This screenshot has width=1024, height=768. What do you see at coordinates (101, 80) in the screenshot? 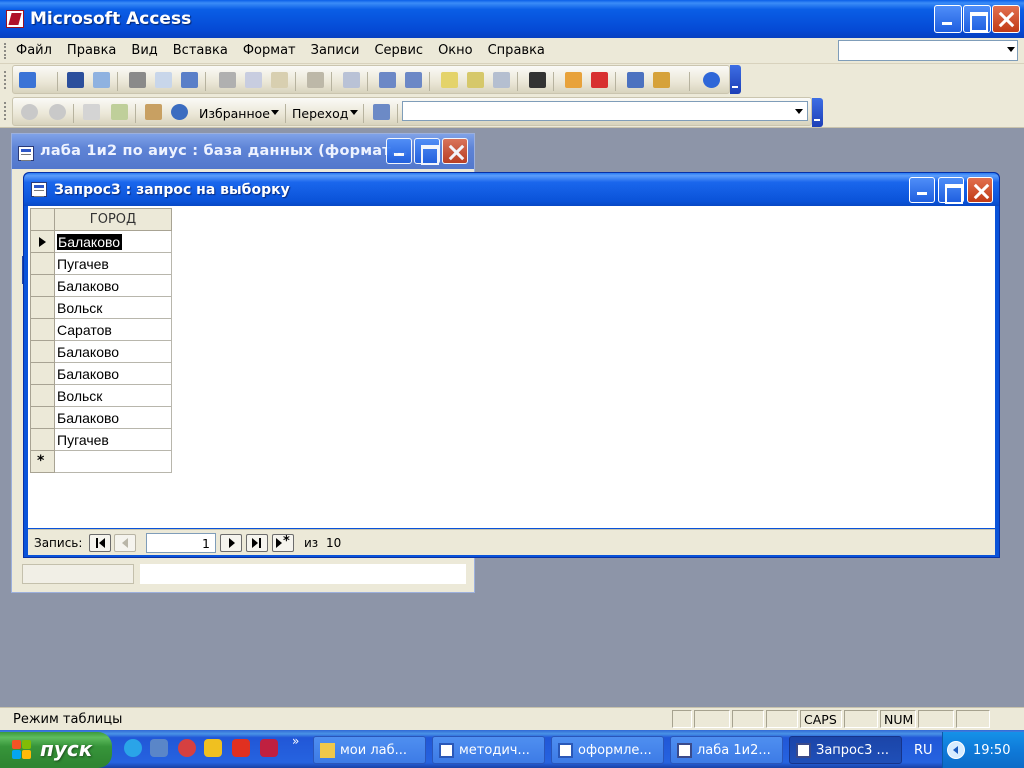
I see `file-search-icon` at bounding box center [101, 80].